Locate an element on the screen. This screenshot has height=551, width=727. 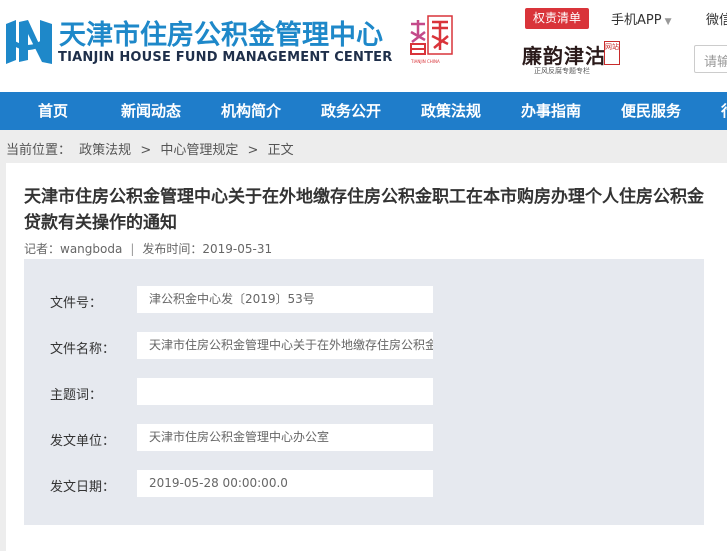
field-value-subject is located at coordinates (285, 391).